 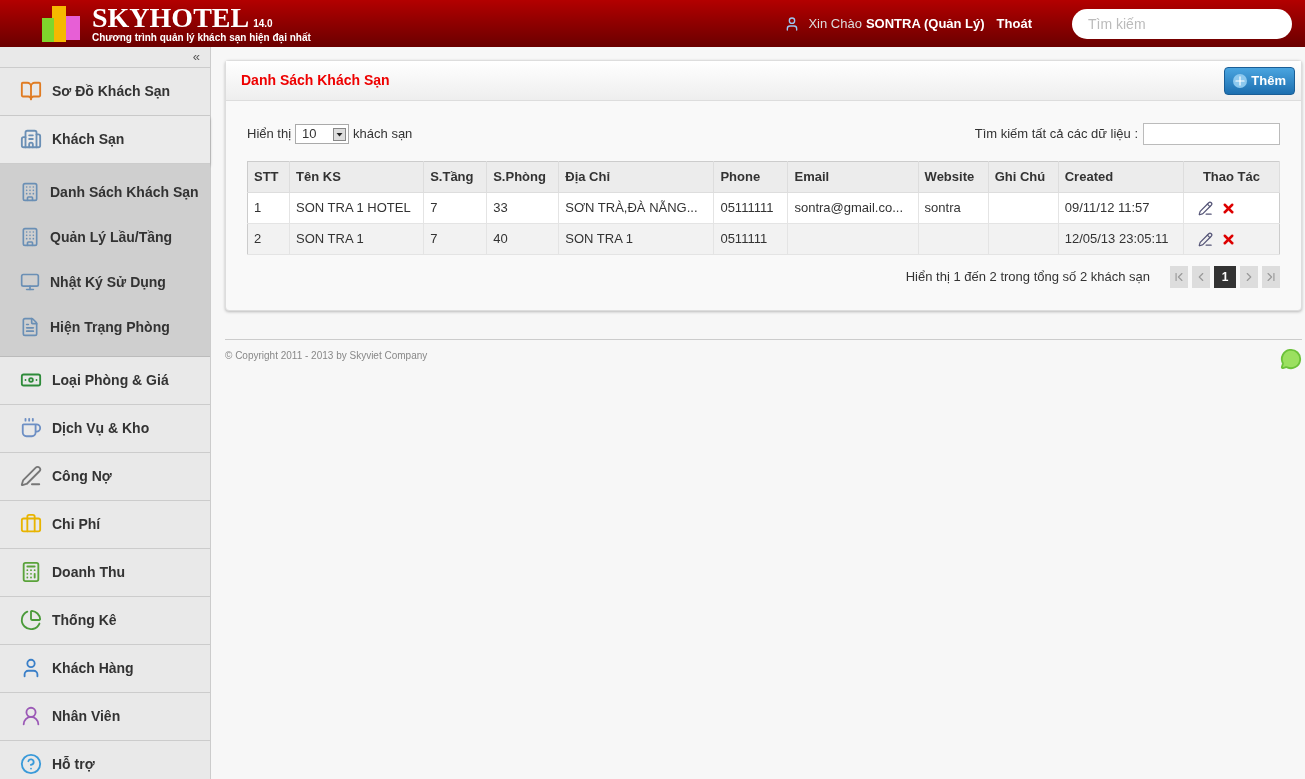 What do you see at coordinates (196, 57) in the screenshot?
I see `collapse-button: «` at bounding box center [196, 57].